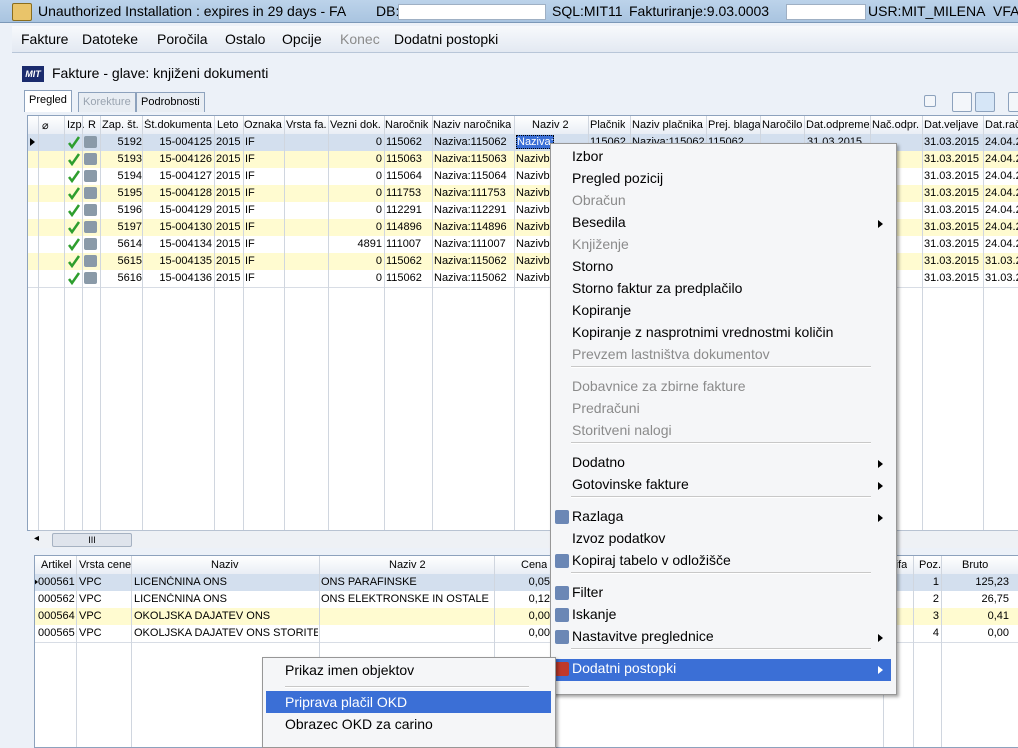  What do you see at coordinates (599, 222) in the screenshot?
I see `menu-item-besedila: Besedila` at bounding box center [599, 222].